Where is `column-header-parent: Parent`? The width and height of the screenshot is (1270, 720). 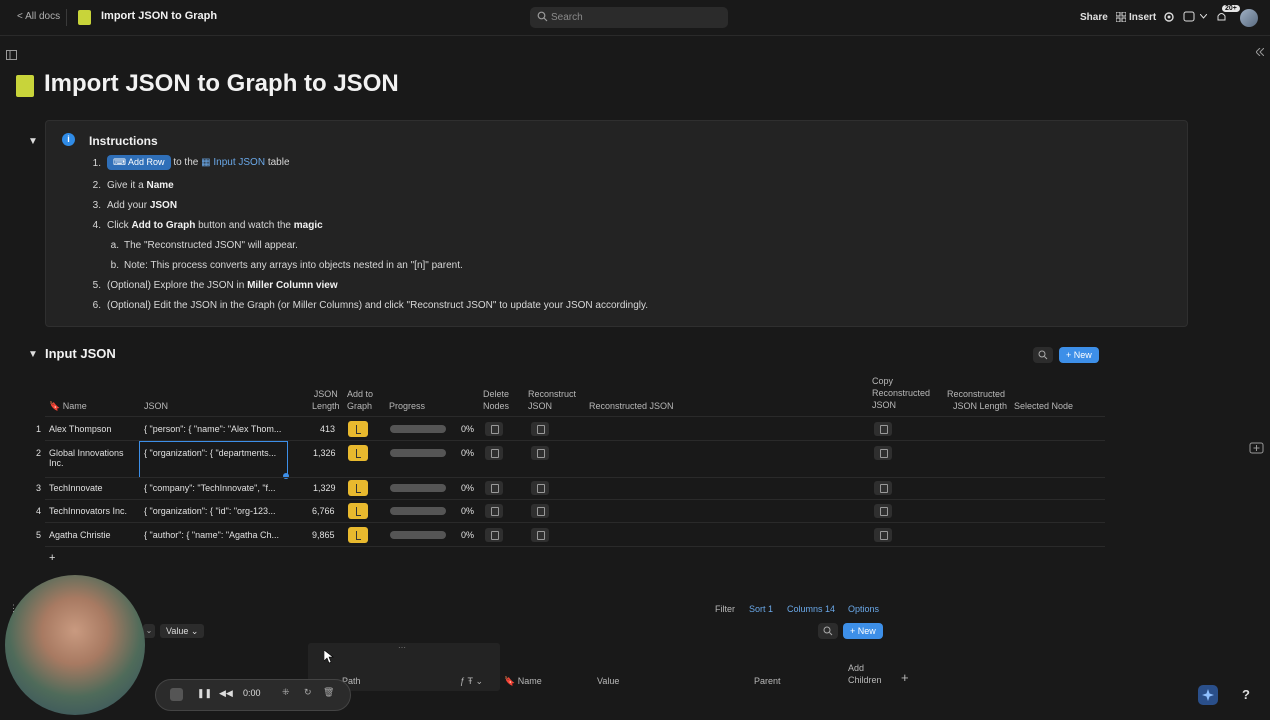 column-header-parent: Parent is located at coordinates (767, 681).